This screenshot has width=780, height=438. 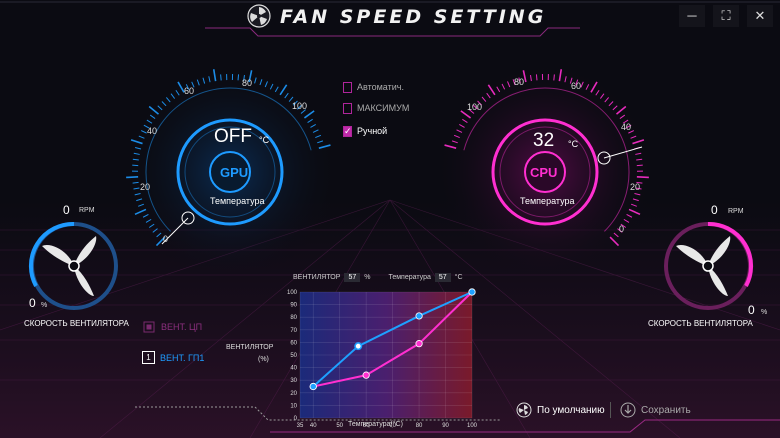 I want to click on chart-y-tick-label: 60, so click(x=293, y=343).